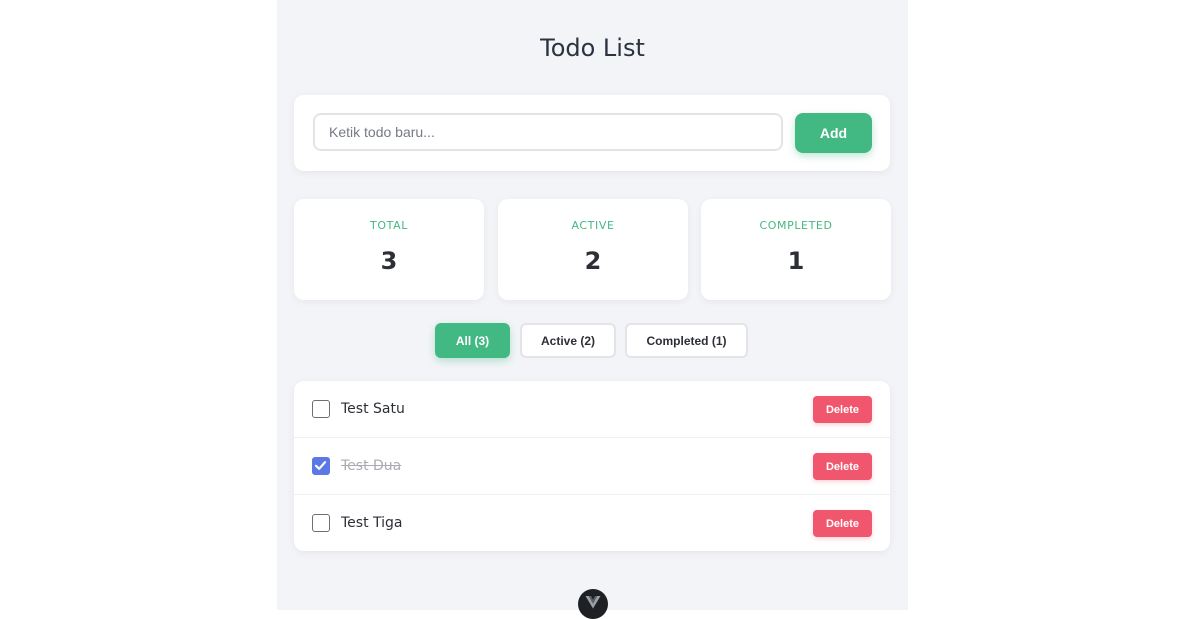 The width and height of the screenshot is (1184, 619). I want to click on stat-value: 2, so click(593, 261).